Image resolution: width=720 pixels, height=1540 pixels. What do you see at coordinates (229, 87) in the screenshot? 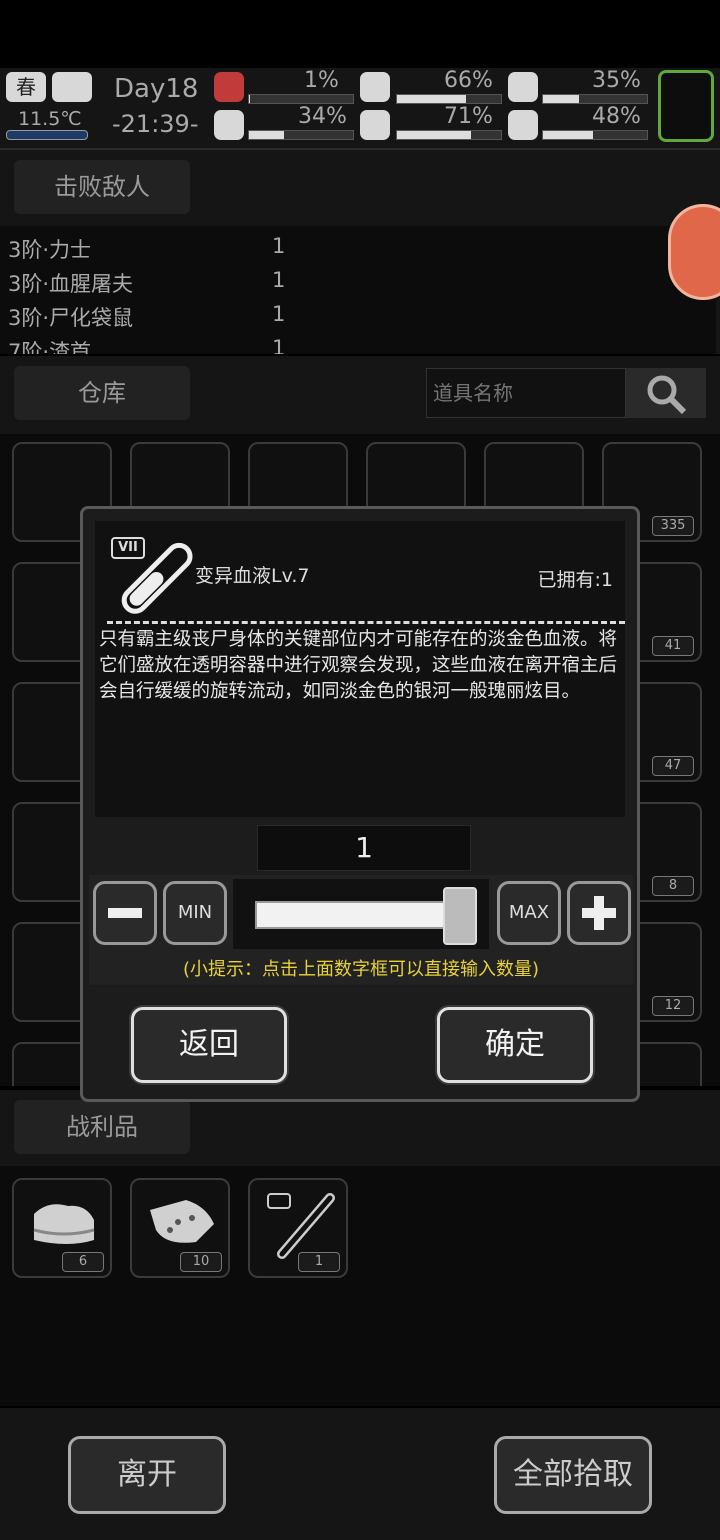
I see `medkit-icon` at bounding box center [229, 87].